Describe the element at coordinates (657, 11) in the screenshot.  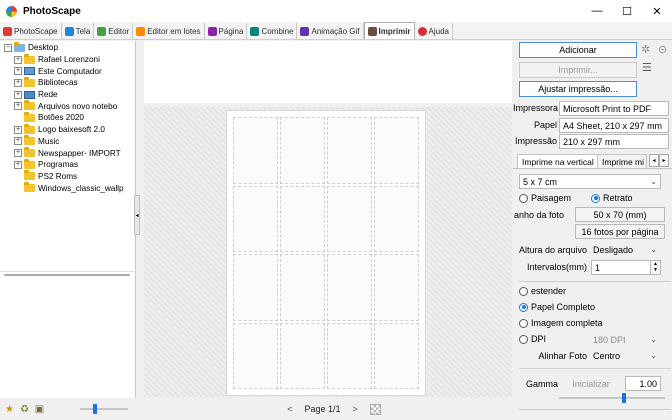
I see `close-button: ✕` at that location.